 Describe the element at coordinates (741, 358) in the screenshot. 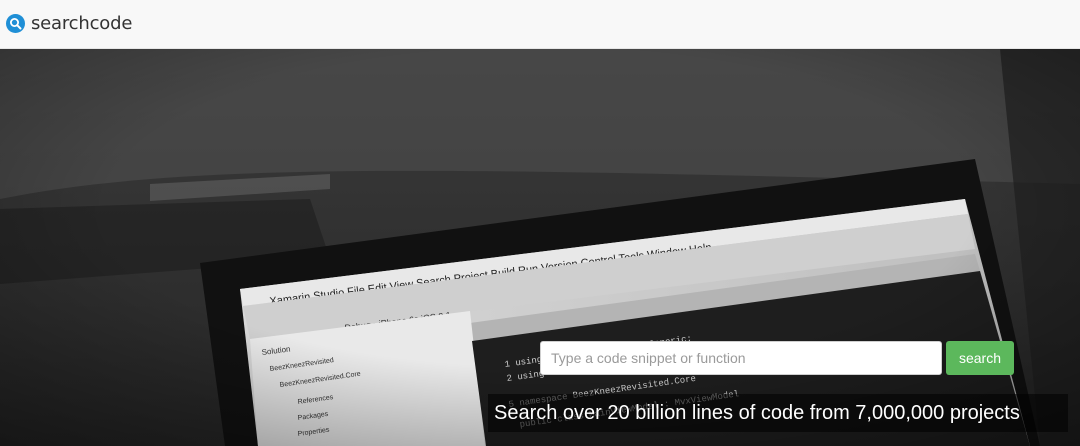

I see `search-input` at that location.